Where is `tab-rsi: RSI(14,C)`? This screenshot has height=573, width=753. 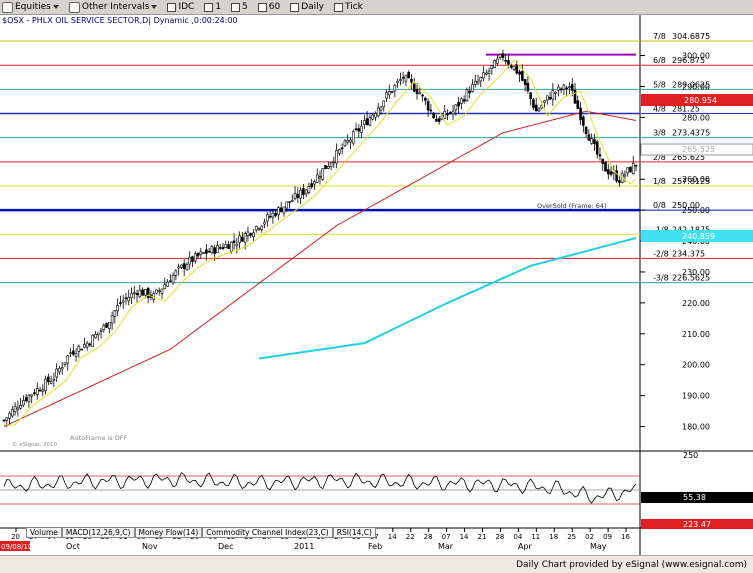
tab-rsi: RSI(14,C) is located at coordinates (354, 533).